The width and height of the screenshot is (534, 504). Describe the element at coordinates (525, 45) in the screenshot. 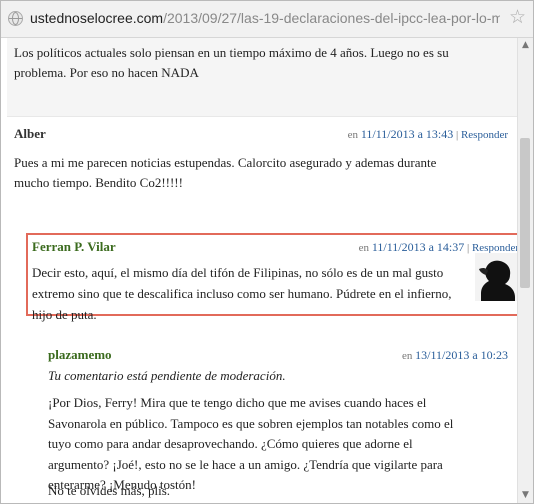

I see `scroll-up-icon: ▲` at that location.